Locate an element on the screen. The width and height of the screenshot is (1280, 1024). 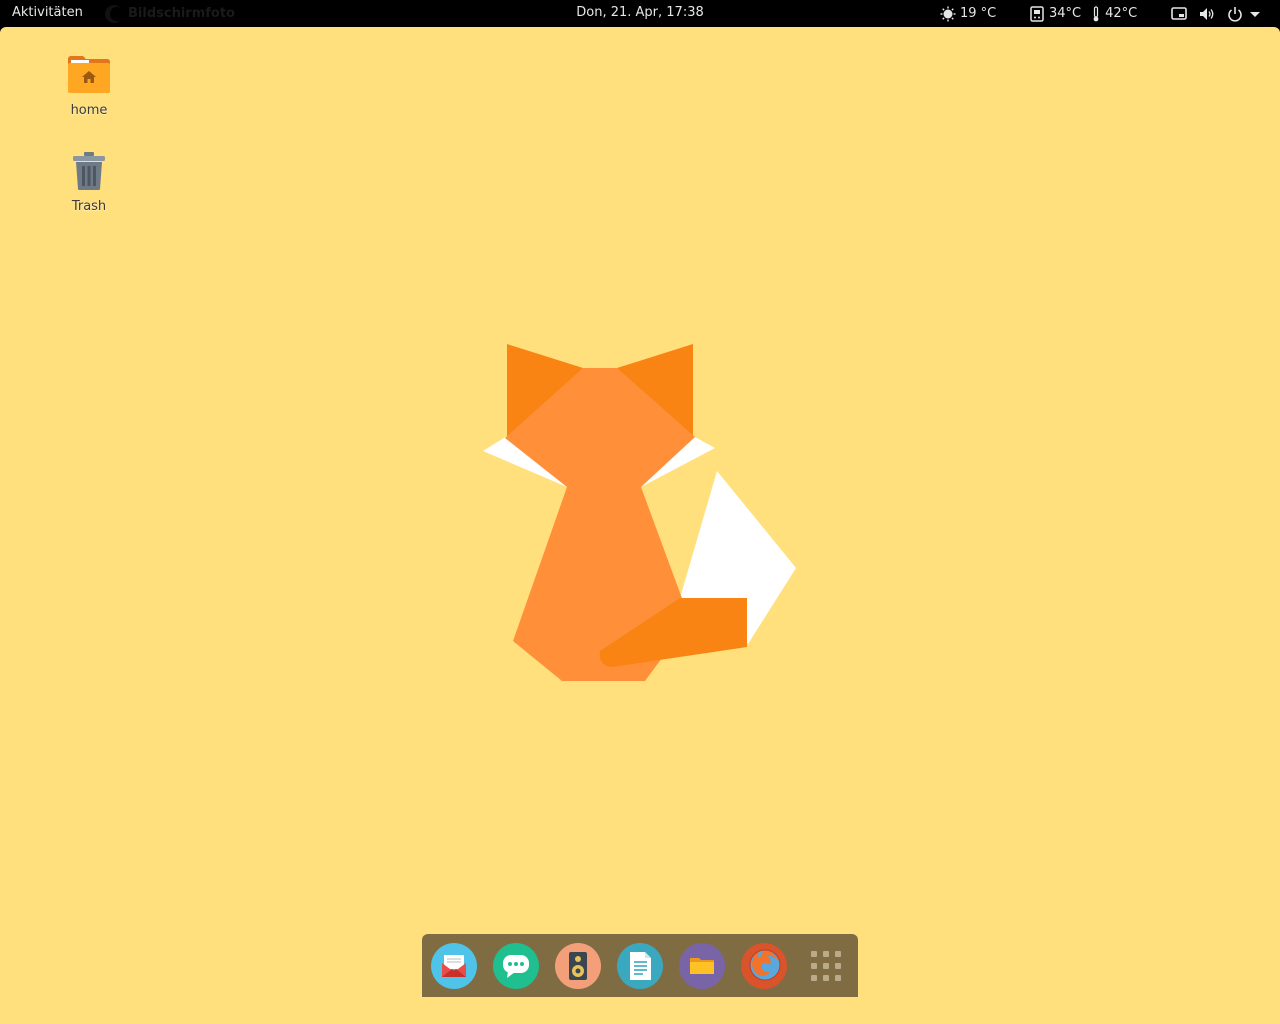
show-applications-button is located at coordinates (826, 966).